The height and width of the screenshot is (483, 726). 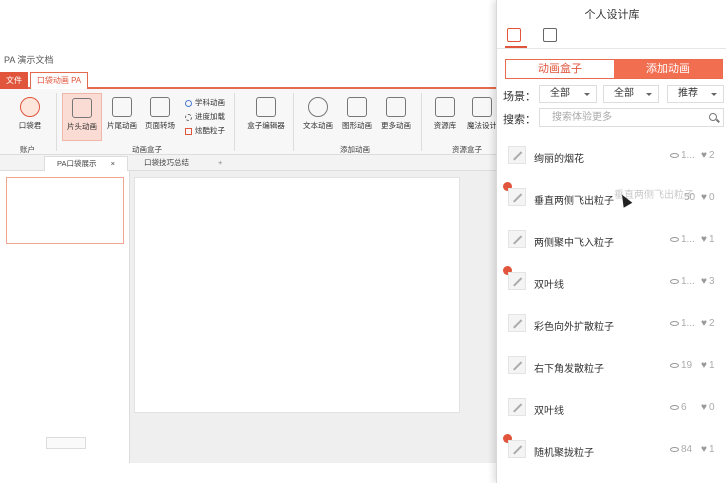 I want to click on film-icon, so click(x=82, y=108).